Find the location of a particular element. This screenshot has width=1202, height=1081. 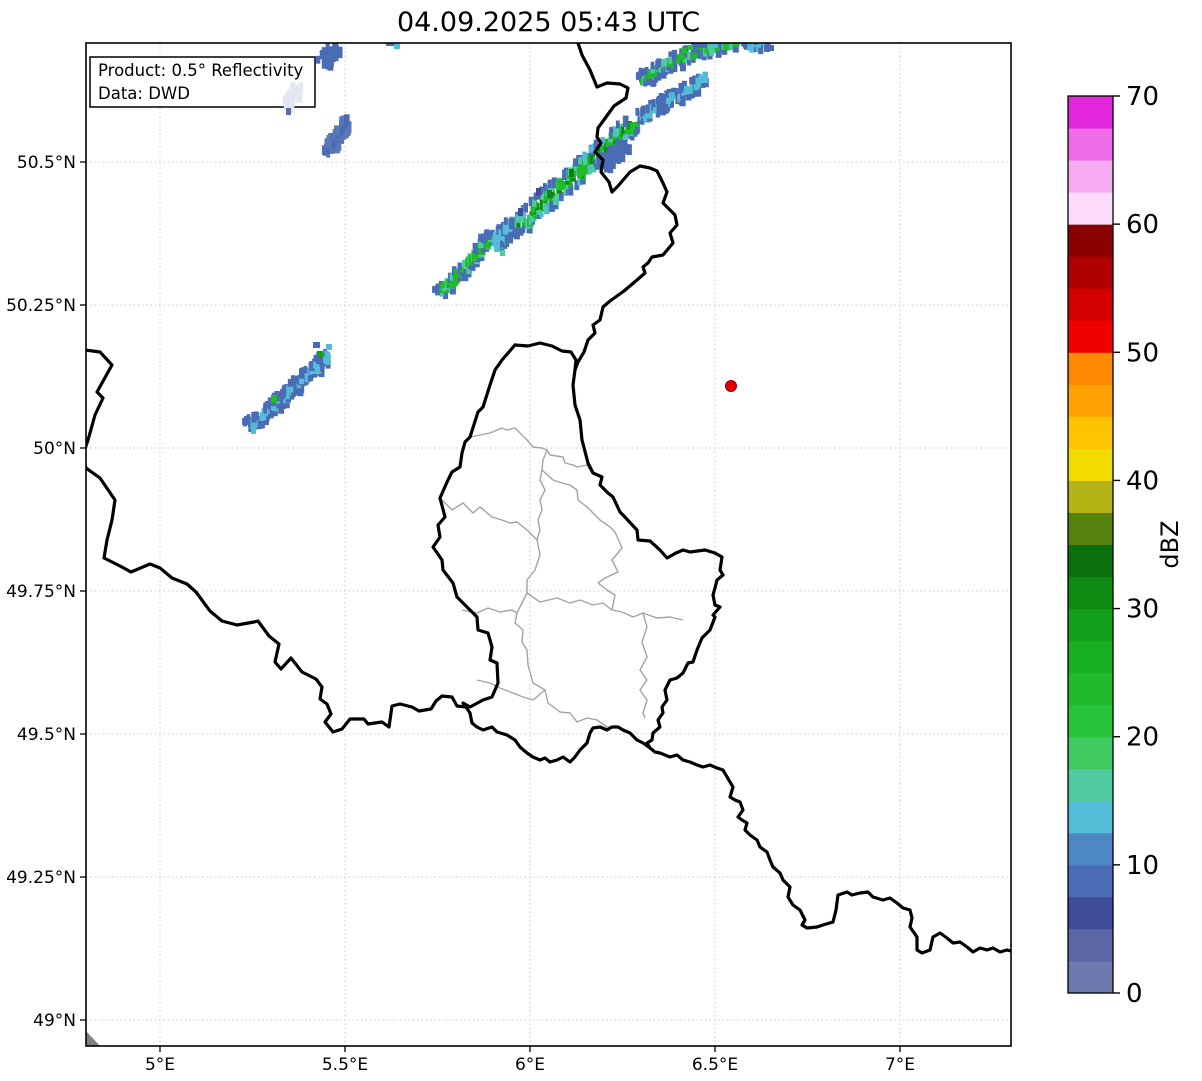

luxembourg-west-border is located at coordinates (474, 526).